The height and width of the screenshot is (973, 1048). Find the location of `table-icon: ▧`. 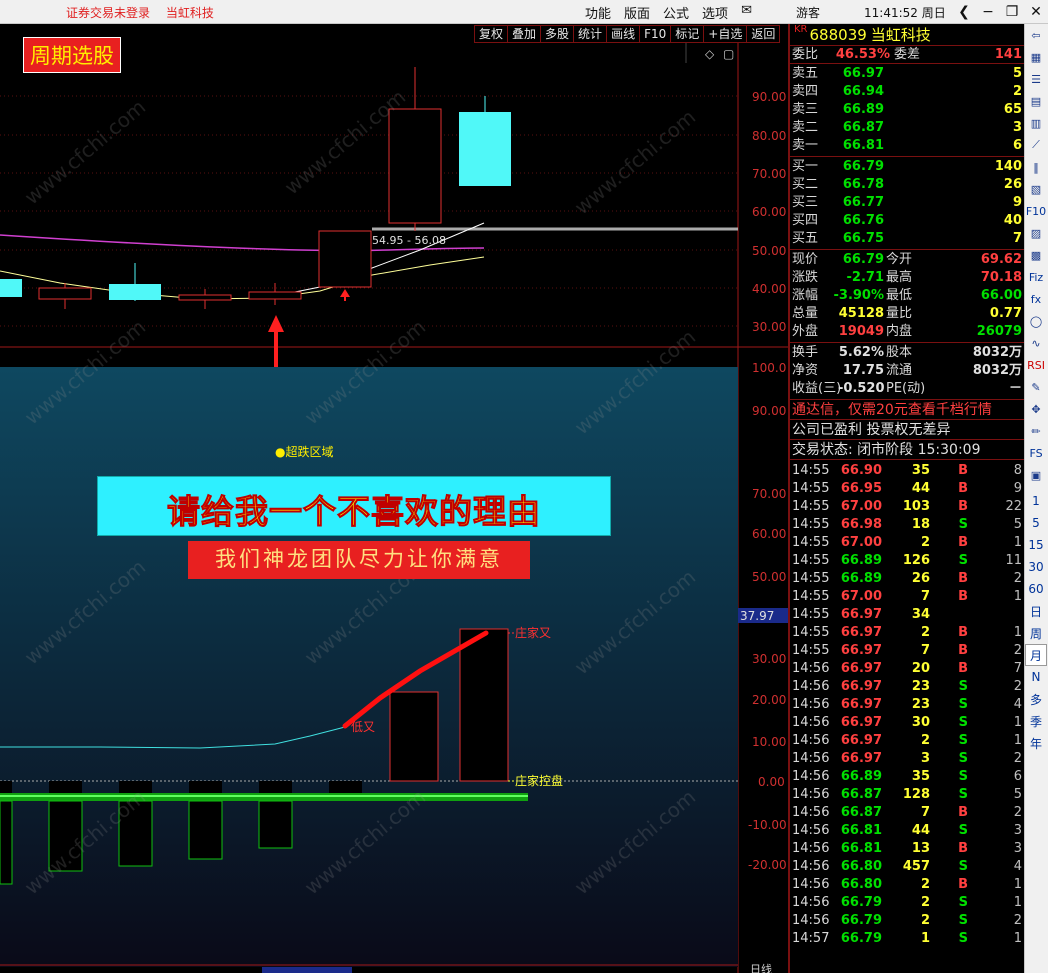

table-icon: ▧ is located at coordinates (1036, 189).